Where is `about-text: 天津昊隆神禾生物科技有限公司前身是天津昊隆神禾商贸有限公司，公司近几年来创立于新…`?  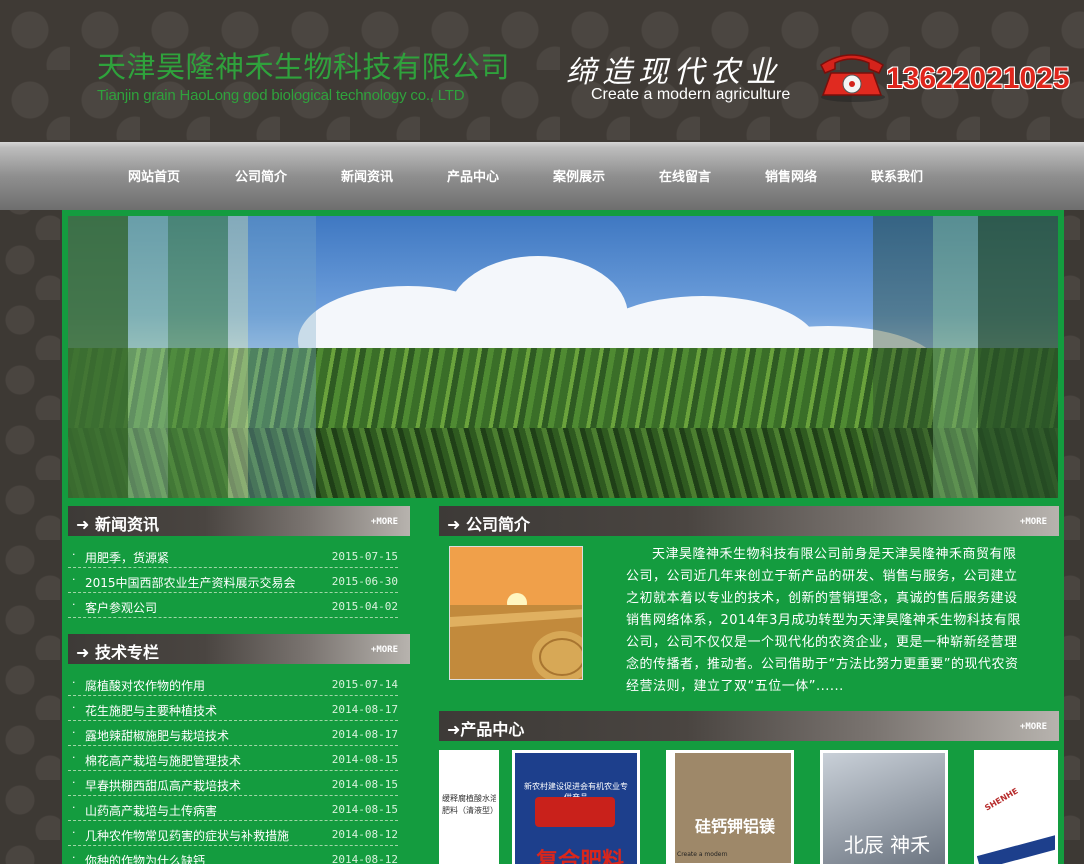 about-text: 天津昊隆神禾生物科技有限公司前身是天津昊隆神禾商贸有限公司，公司近几年来创立于新… is located at coordinates (823, 620).